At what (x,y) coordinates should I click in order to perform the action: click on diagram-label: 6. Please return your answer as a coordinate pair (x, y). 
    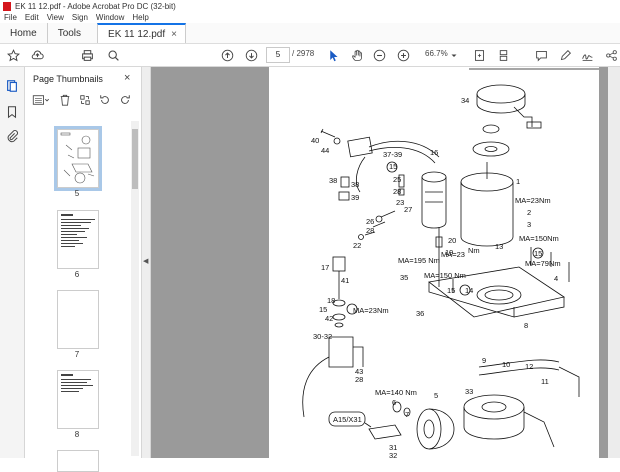
    Looking at the image, I should click on (394, 402).